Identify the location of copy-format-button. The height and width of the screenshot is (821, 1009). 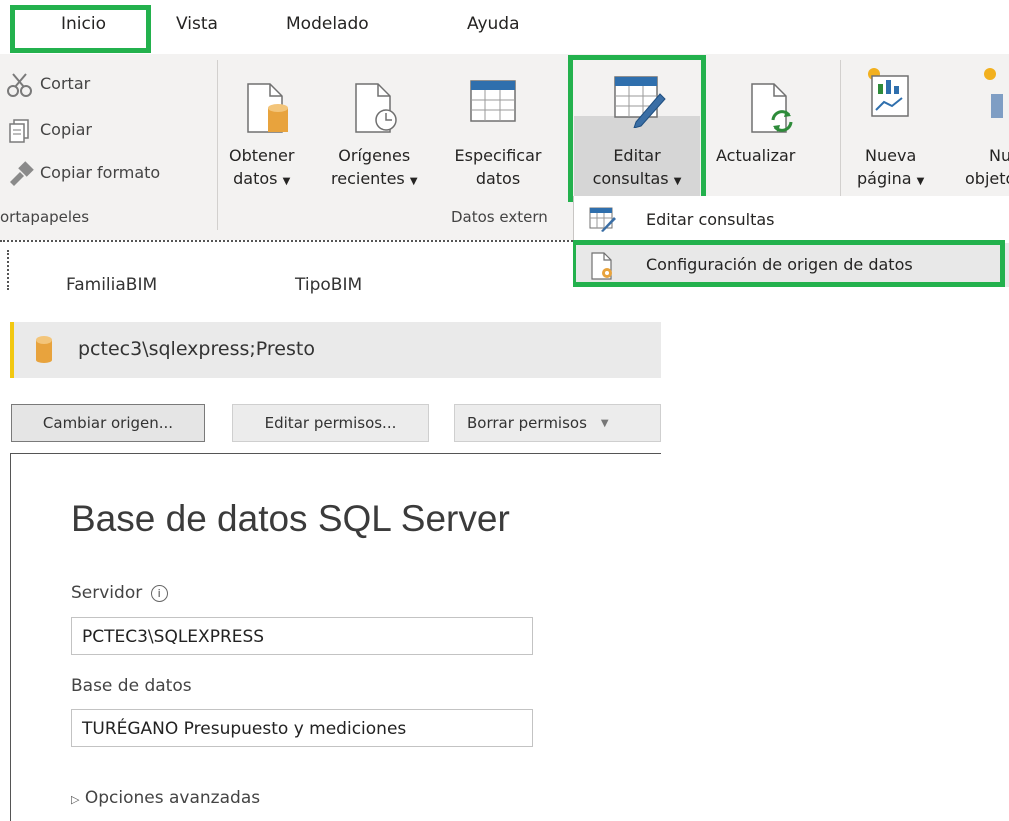
(21, 175).